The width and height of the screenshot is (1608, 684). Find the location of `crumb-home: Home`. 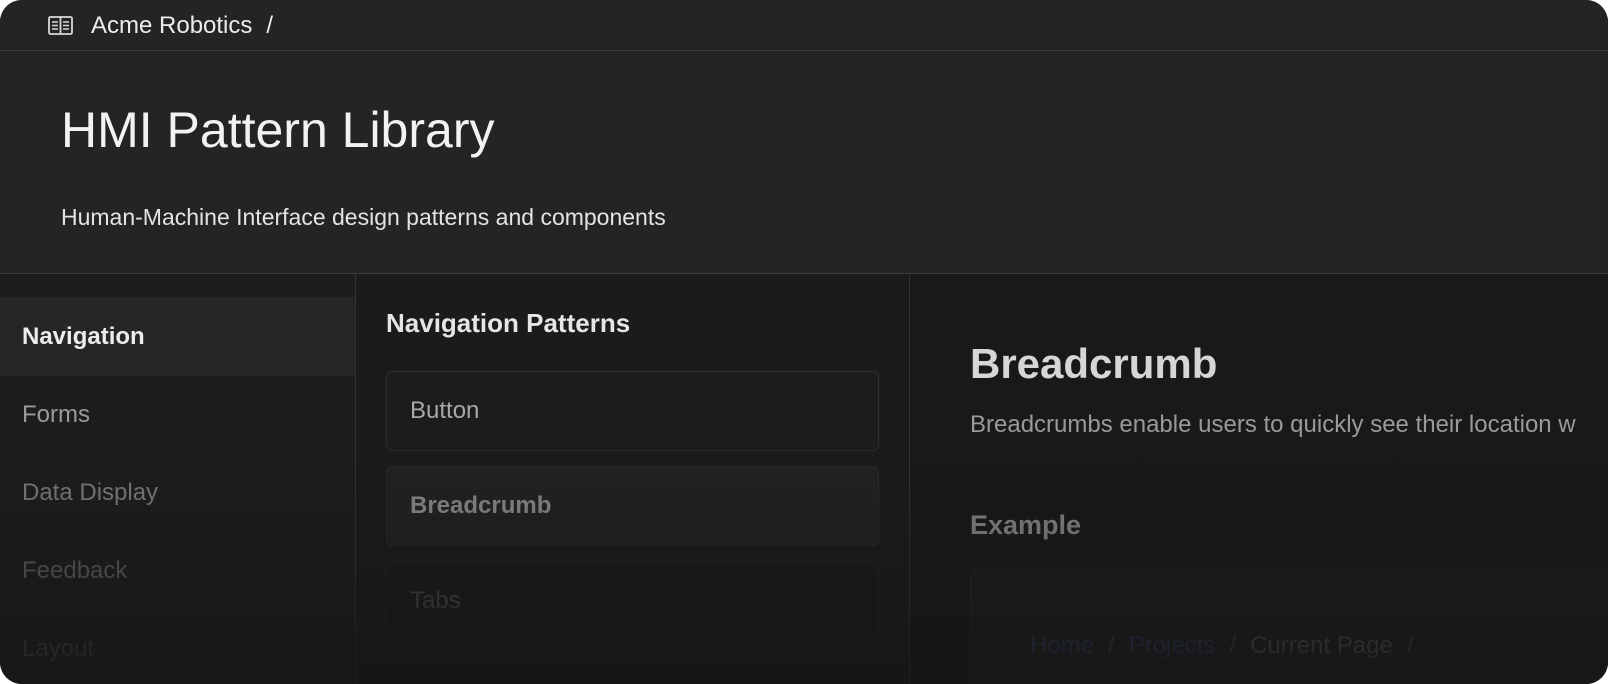

crumb-home: Home is located at coordinates (1062, 645).